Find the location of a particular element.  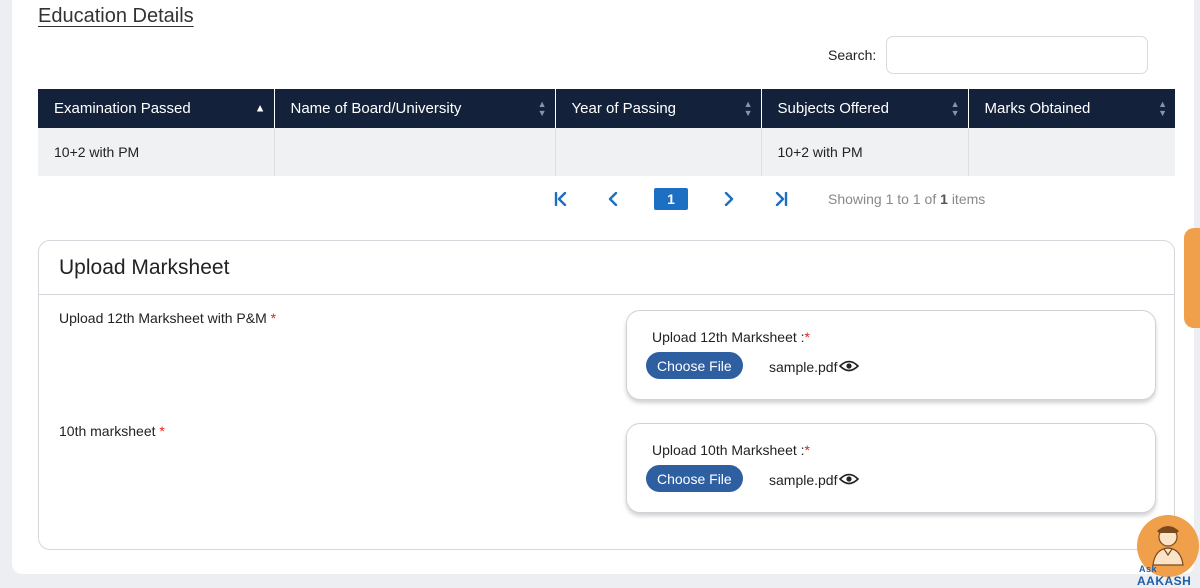

field-label-12th: Upload 12th Marksheet with P&M * is located at coordinates (168, 318).